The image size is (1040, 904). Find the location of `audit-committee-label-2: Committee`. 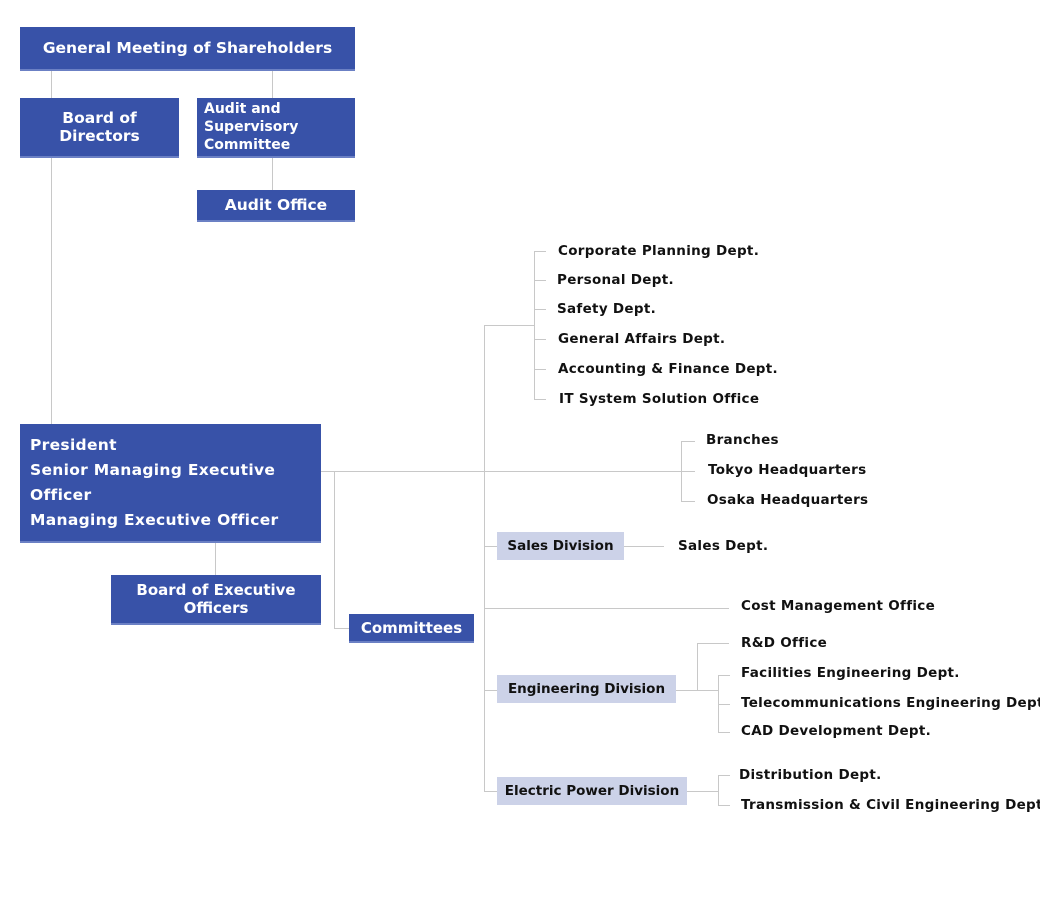

audit-committee-label-2: Committee is located at coordinates (247, 145).